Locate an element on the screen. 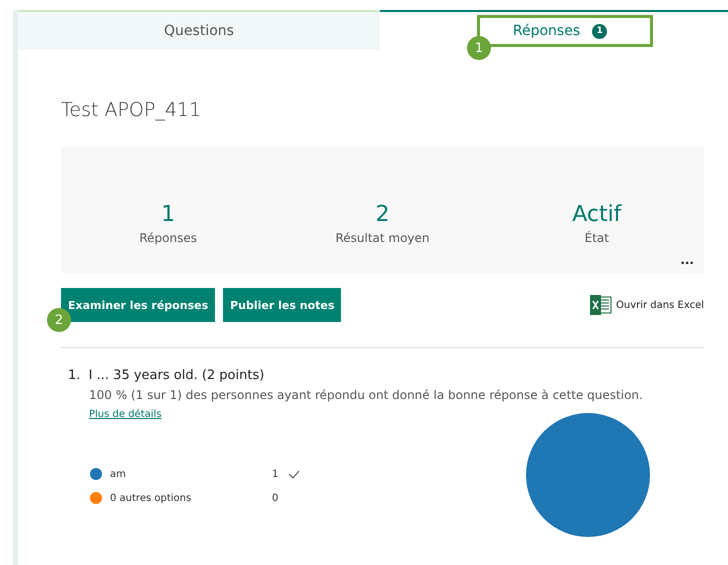  option-count: 0 is located at coordinates (276, 498).